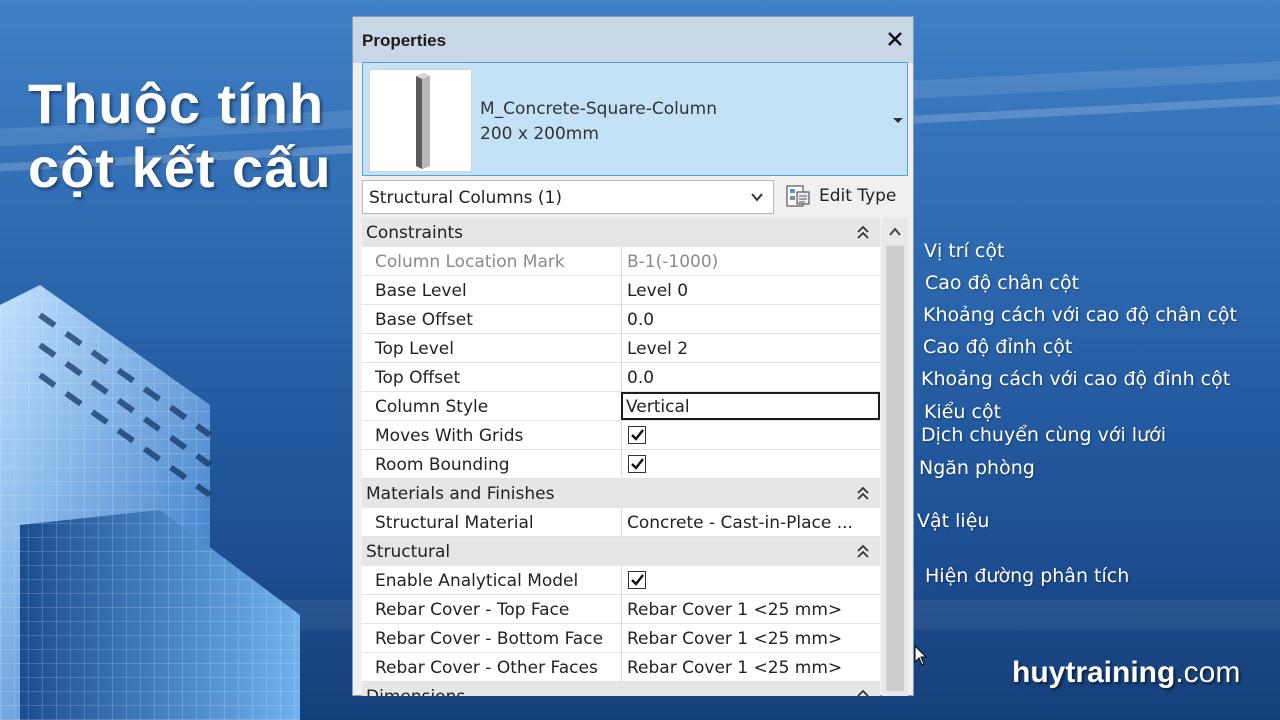  What do you see at coordinates (658, 349) in the screenshot?
I see `property-value: Level 2` at bounding box center [658, 349].